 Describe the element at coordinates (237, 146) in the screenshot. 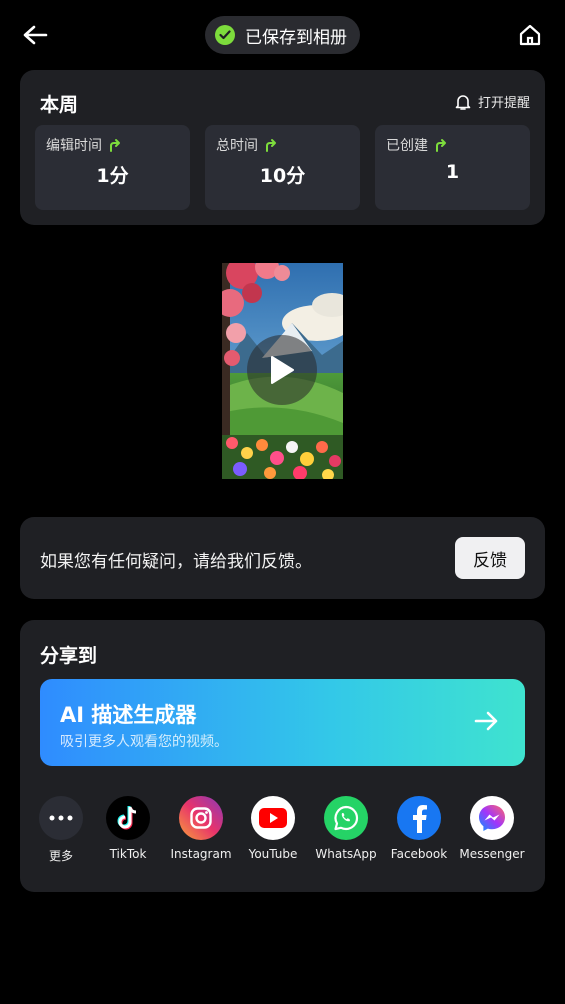

I see `stat-label: 总时间` at that location.